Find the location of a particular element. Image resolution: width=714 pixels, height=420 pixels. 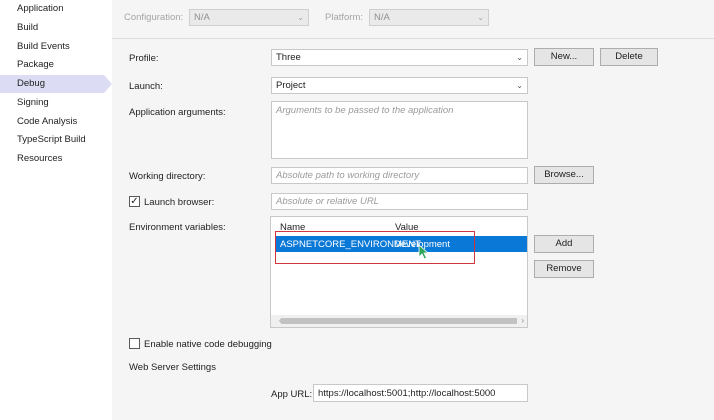

sidebar-item-signing: Signing is located at coordinates (56, 103).